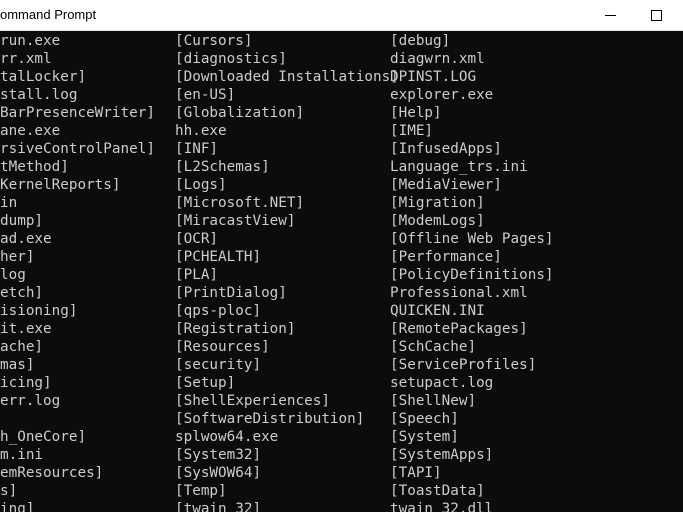 This screenshot has width=683, height=512. Describe the element at coordinates (218, 473) in the screenshot. I see `listing-entry: [SysWOW64]` at that location.